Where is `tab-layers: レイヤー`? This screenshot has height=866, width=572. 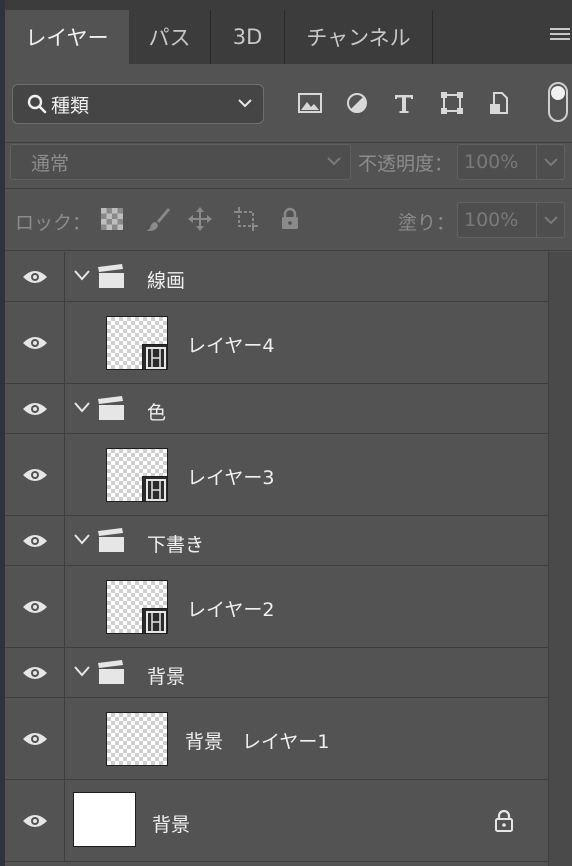 tab-layers: レイヤー is located at coordinates (67, 37).